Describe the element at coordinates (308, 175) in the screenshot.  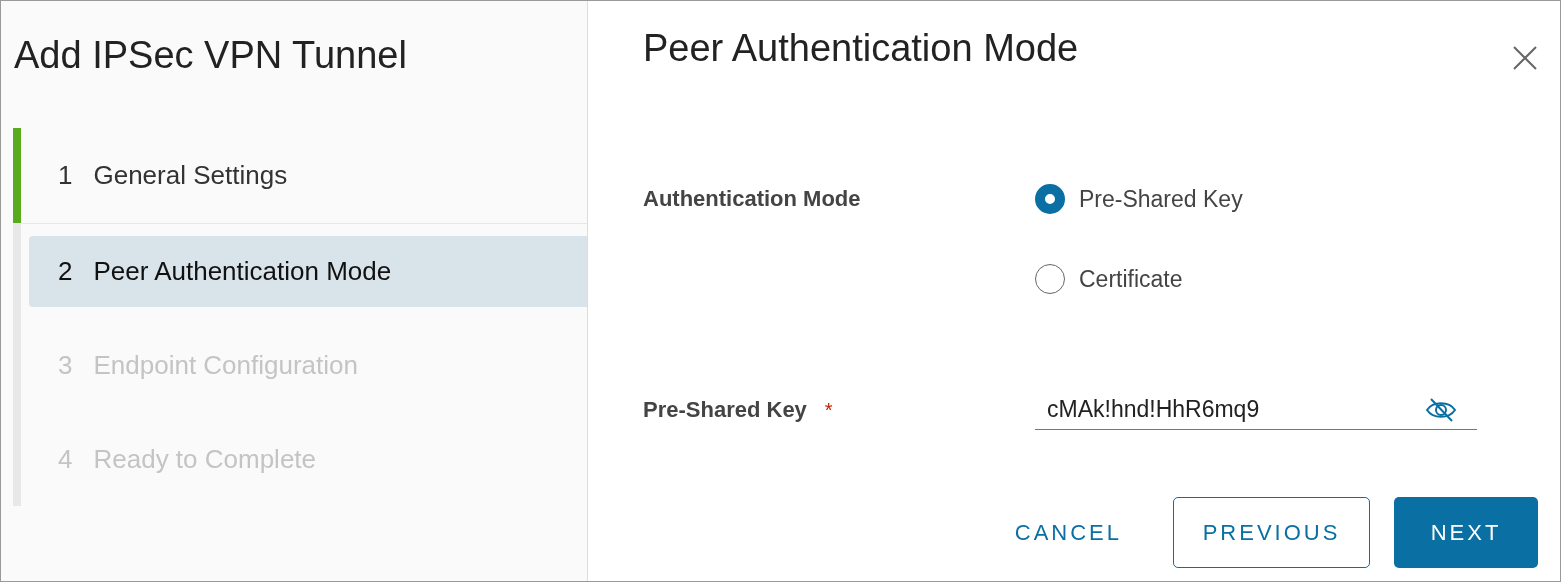
I see `wizard-step: 1 General Settings` at that location.